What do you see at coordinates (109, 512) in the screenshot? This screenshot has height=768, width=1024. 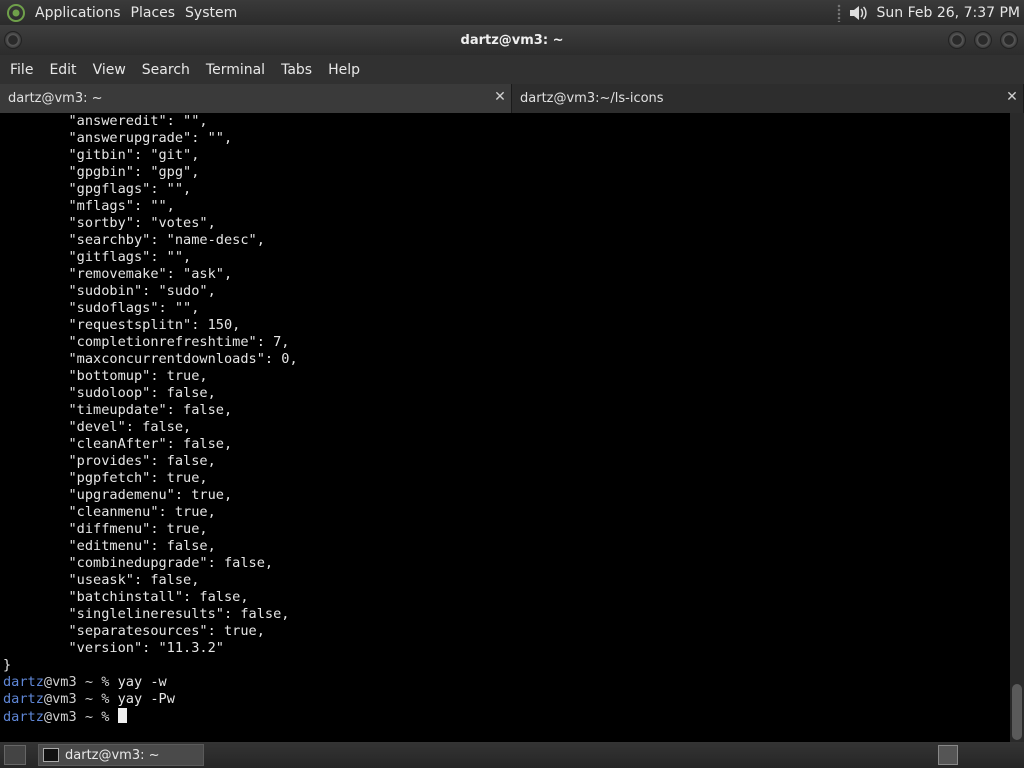 I see `terminal-line: "cleanmenu": true,` at bounding box center [109, 512].